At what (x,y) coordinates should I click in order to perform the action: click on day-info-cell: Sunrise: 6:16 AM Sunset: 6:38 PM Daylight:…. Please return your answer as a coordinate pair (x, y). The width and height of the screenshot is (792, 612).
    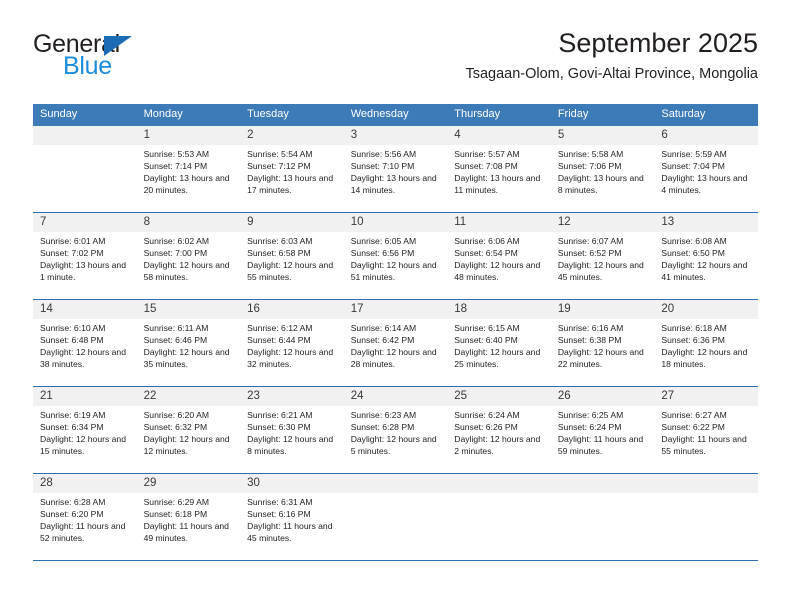
    Looking at the image, I should click on (602, 352).